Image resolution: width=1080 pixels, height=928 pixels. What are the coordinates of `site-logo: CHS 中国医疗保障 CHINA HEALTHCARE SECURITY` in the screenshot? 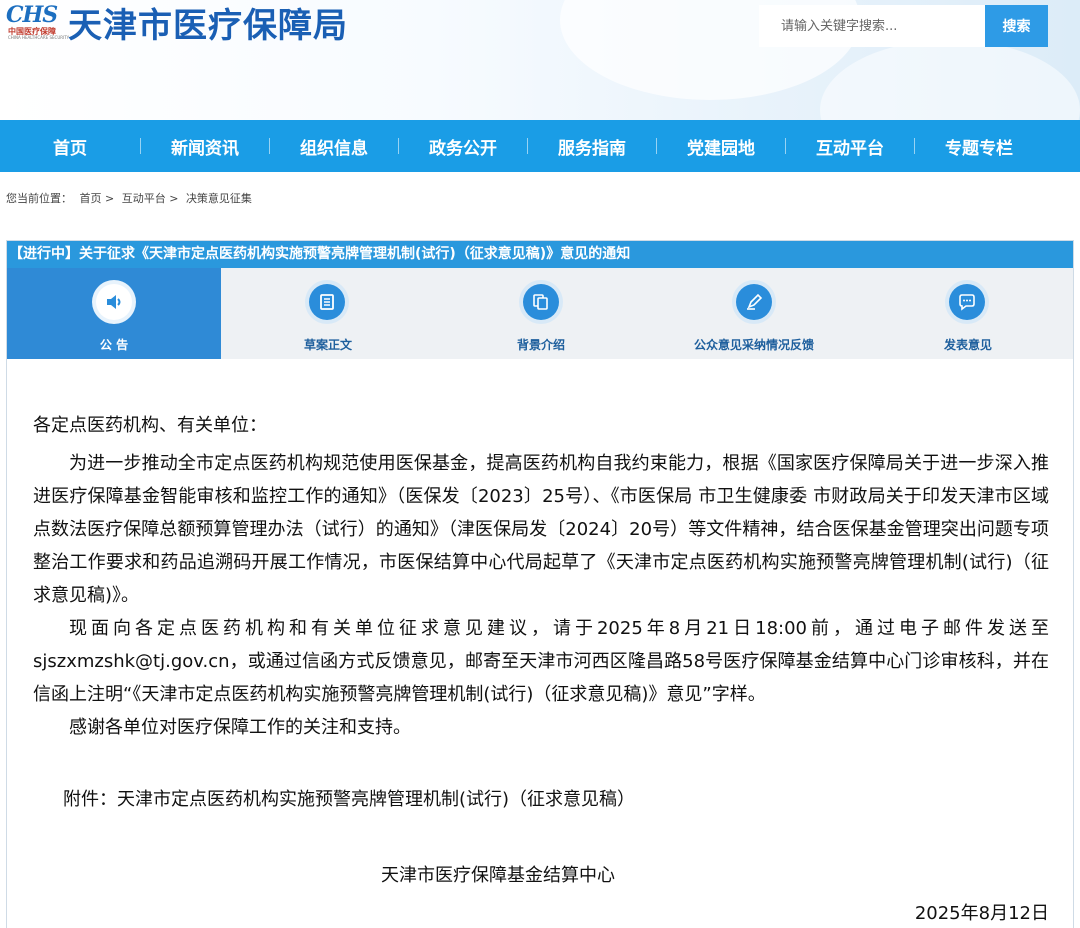 It's located at (38, 21).